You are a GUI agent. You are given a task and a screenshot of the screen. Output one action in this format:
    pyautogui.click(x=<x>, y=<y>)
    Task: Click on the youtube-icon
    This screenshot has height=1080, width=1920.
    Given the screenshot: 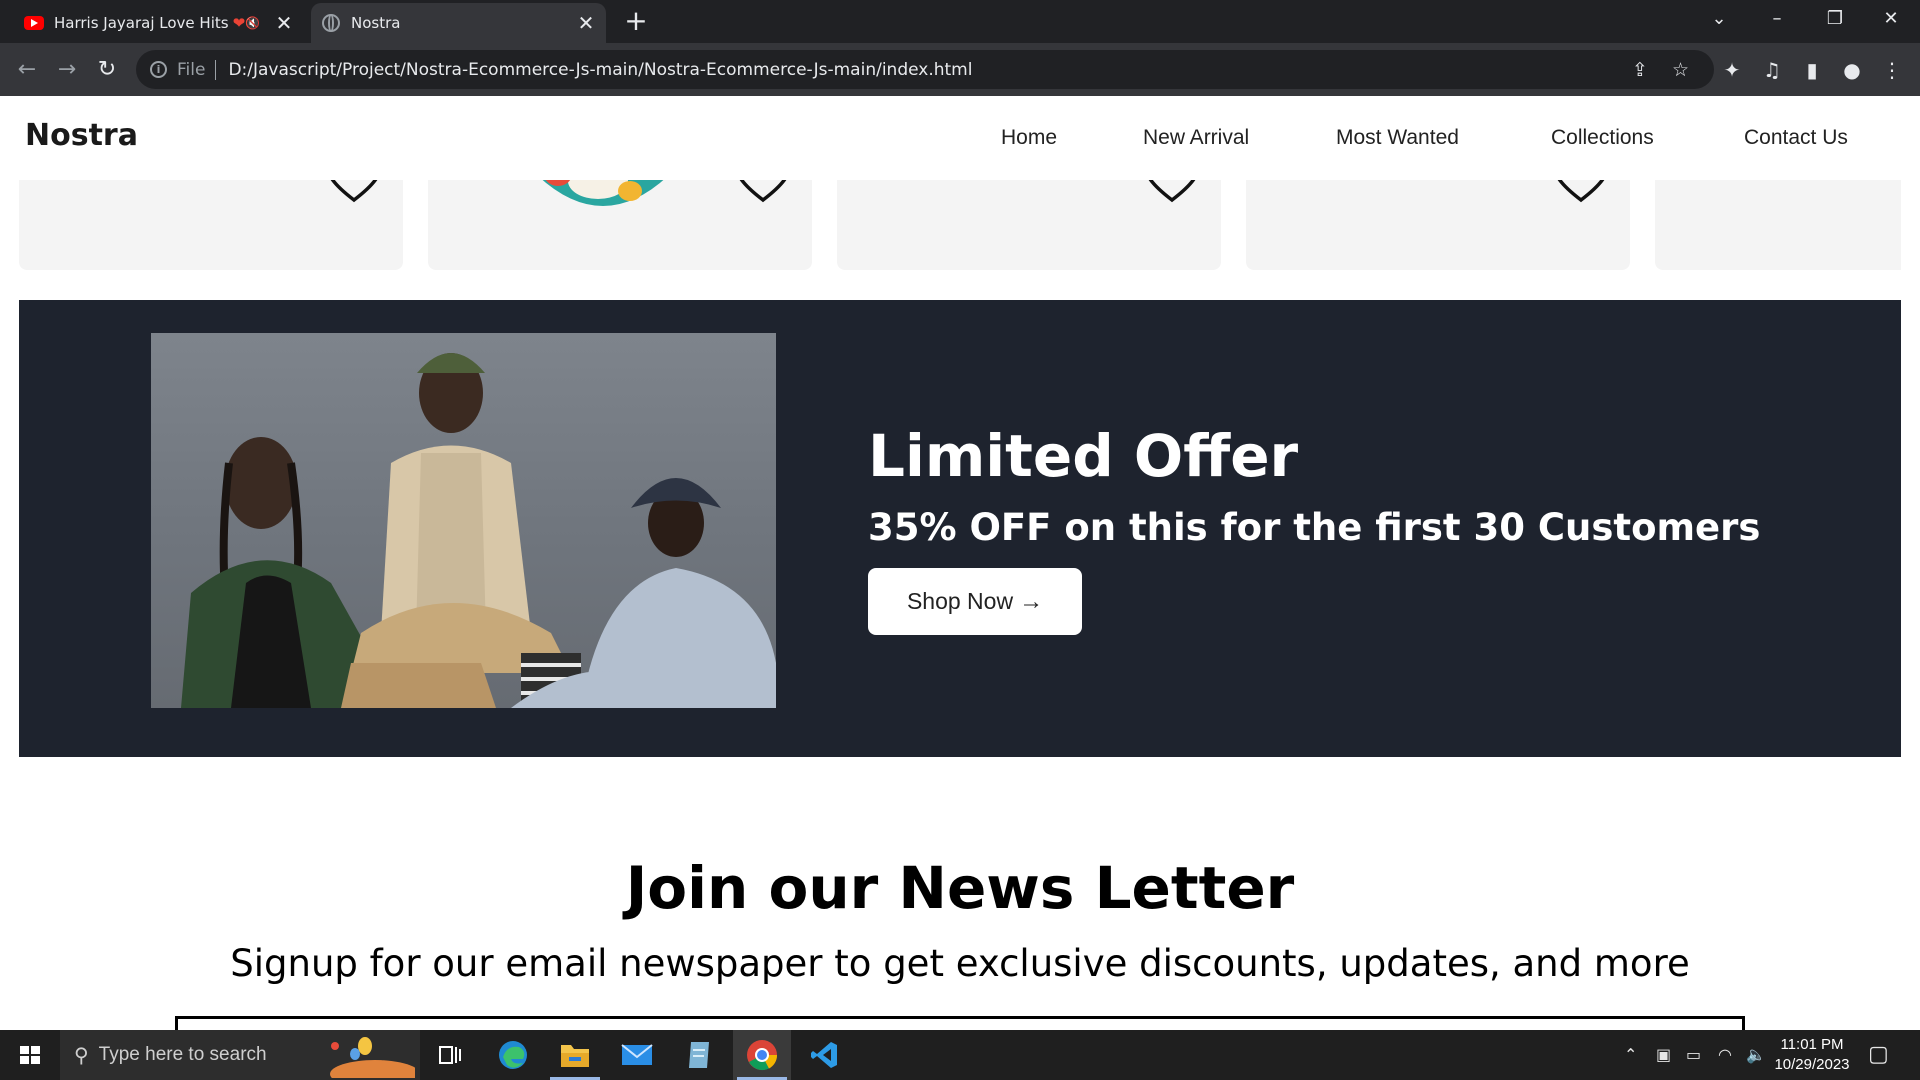 What is the action you would take?
    pyautogui.click(x=34, y=23)
    